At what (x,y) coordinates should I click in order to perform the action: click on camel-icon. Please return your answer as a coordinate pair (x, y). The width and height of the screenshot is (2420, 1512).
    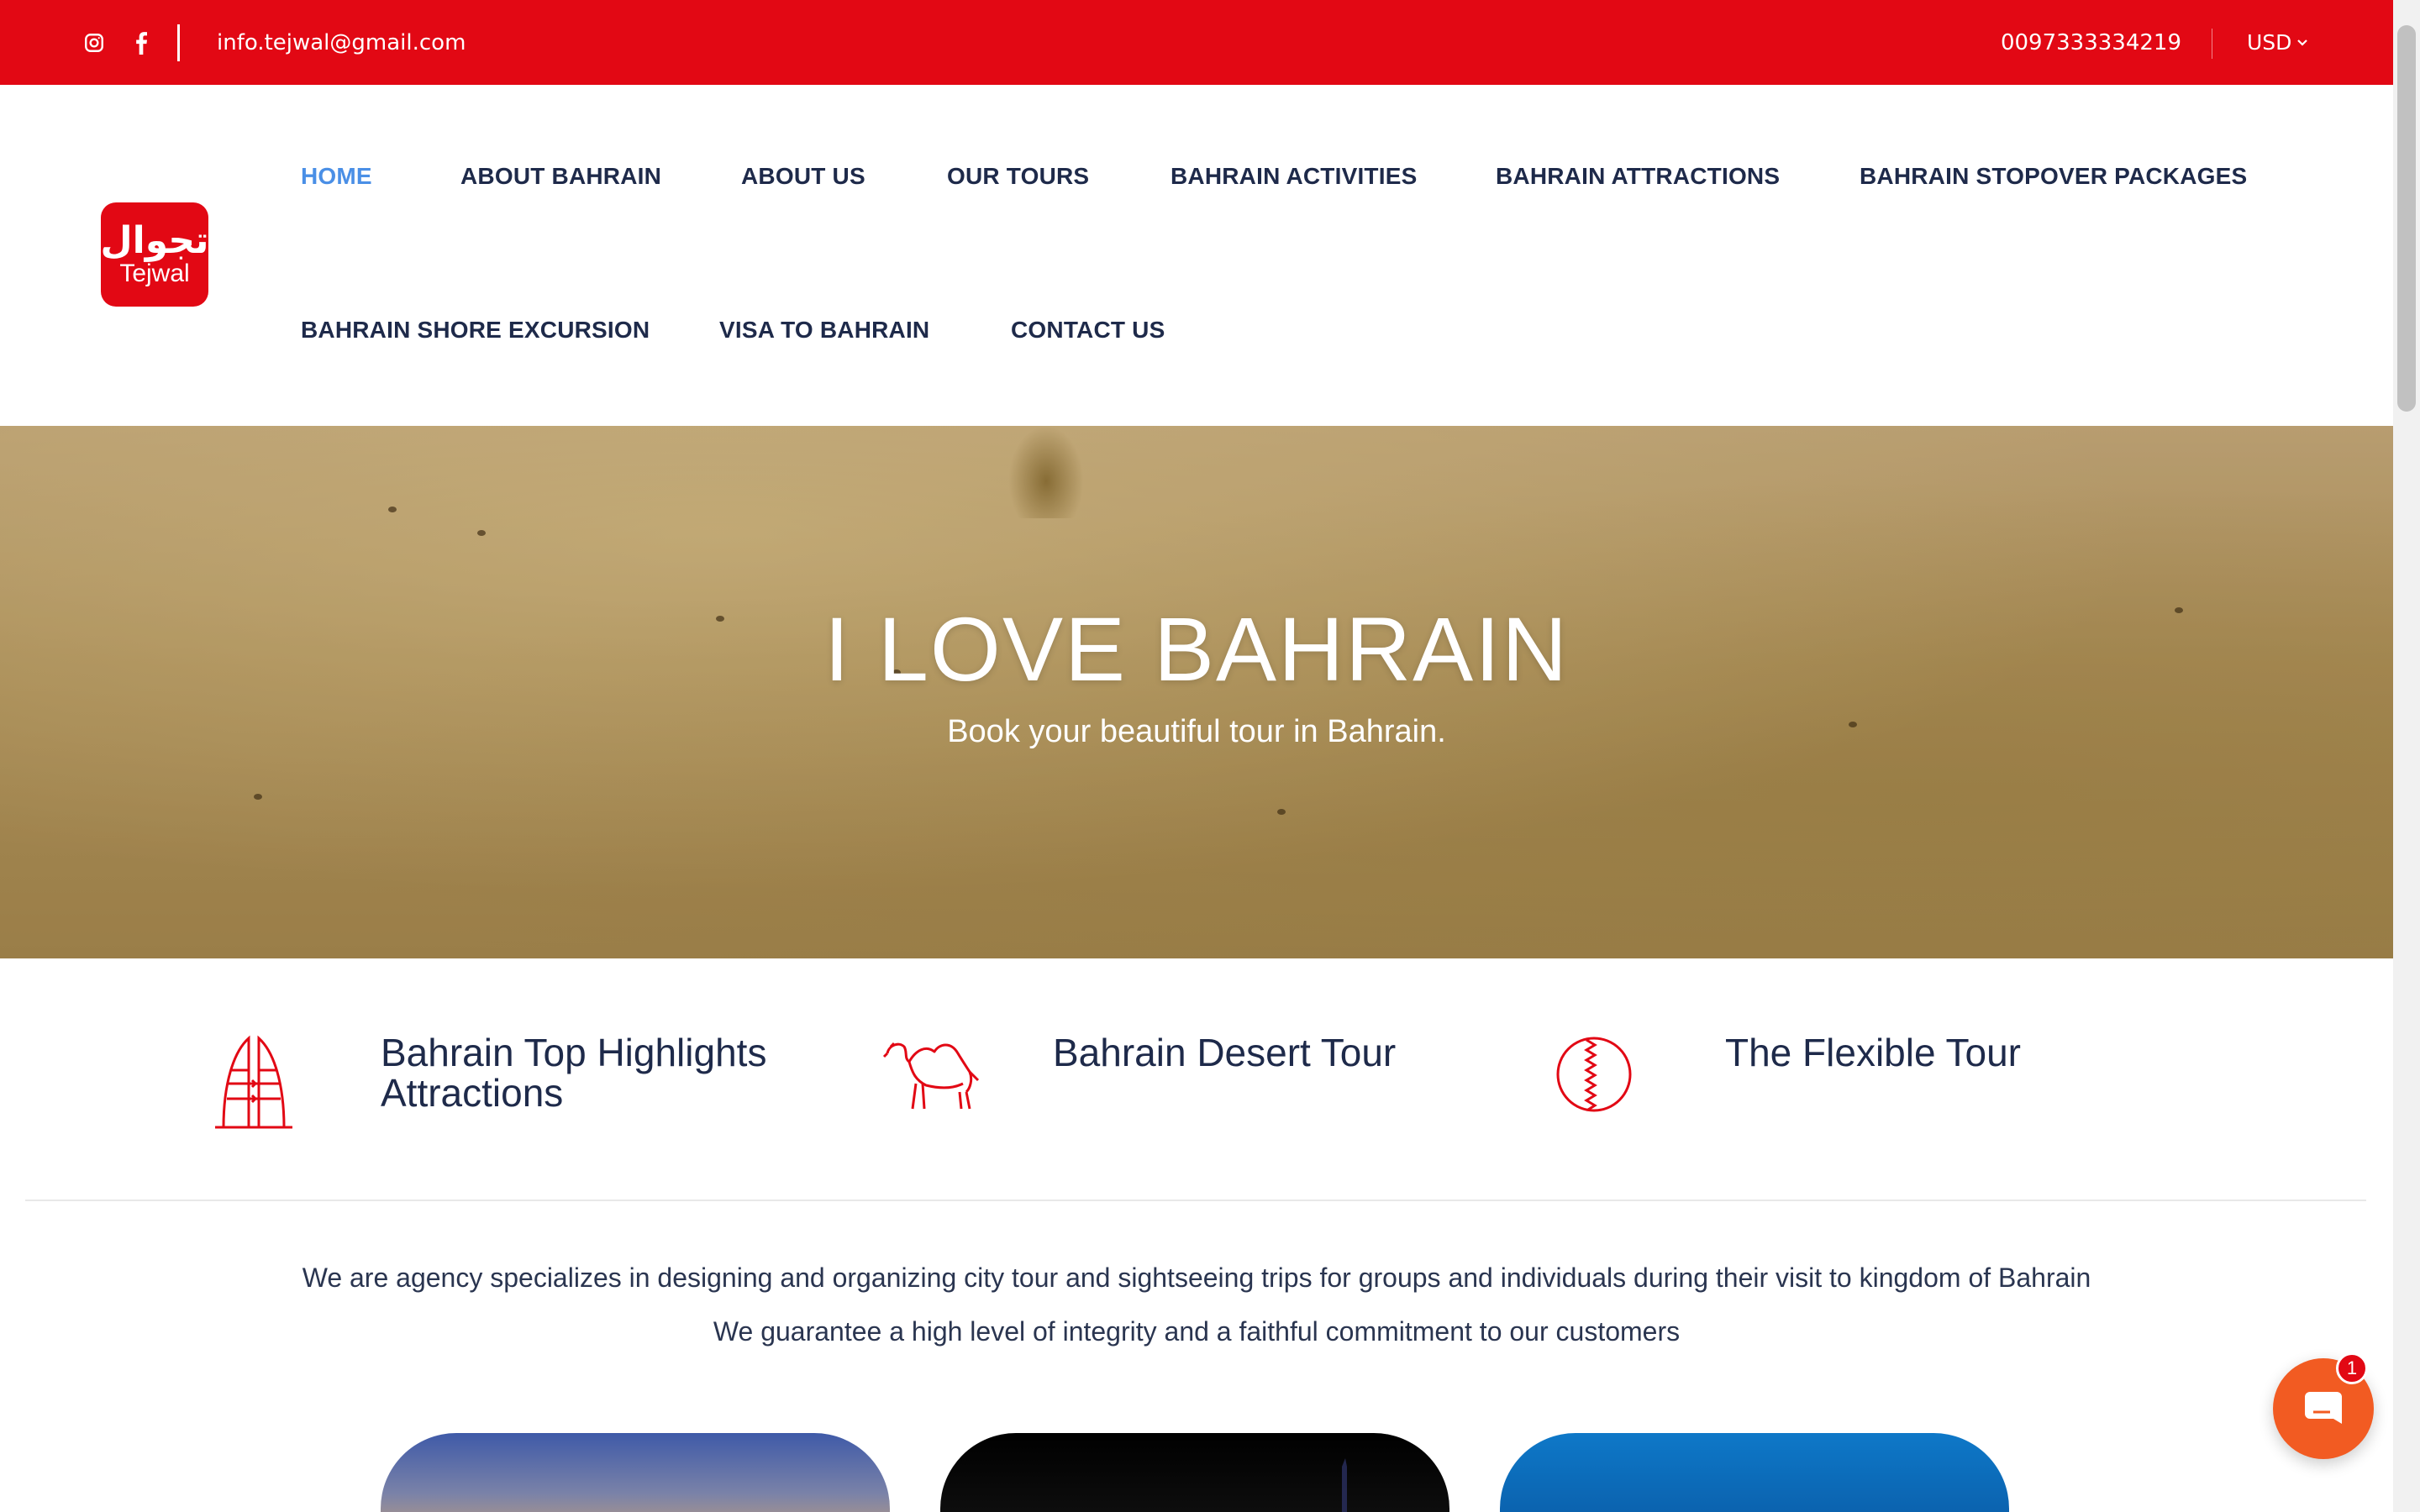
    Looking at the image, I should click on (934, 1074).